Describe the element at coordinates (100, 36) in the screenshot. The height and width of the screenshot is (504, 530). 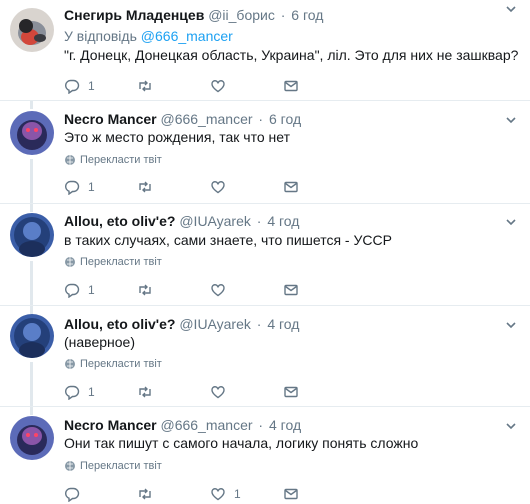
I see `reply-to-prefix: У відповідь` at that location.